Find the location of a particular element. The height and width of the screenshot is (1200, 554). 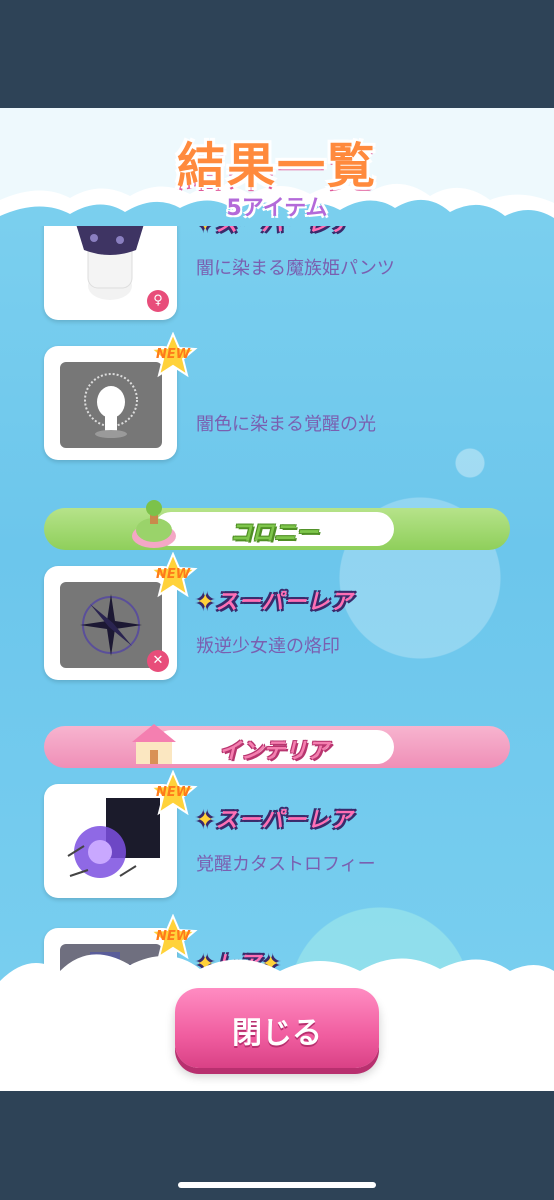

category-pill: インテリア is located at coordinates (263, 744).